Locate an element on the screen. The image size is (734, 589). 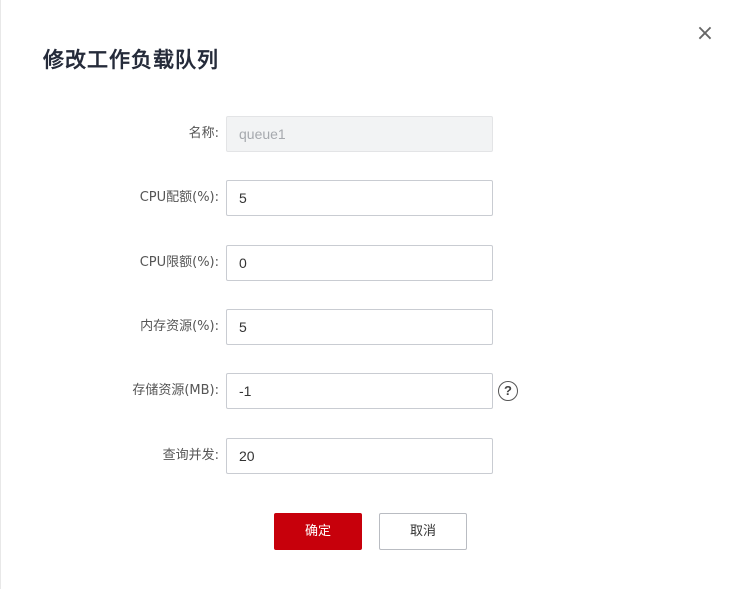
form-row-name: 名称: is located at coordinates (367, 134).